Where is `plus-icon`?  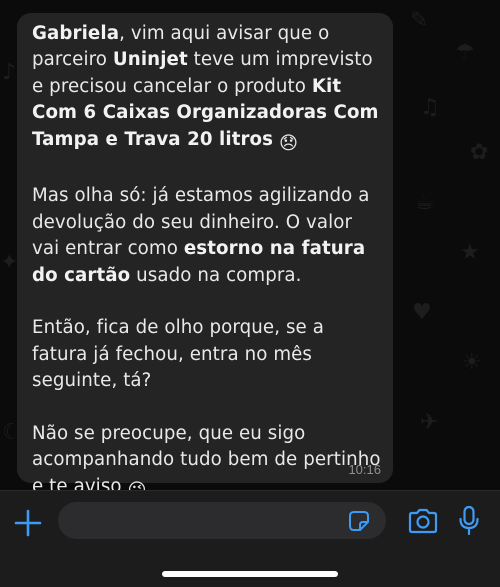
plus-icon is located at coordinates (28, 523).